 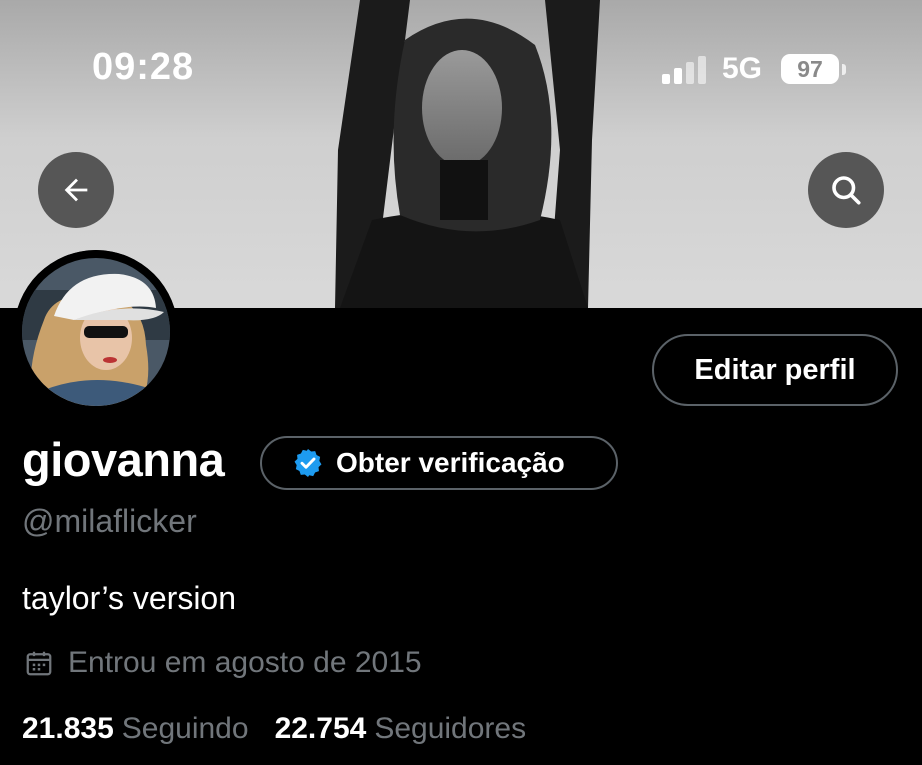 What do you see at coordinates (844, 69) in the screenshot?
I see `battery-tip` at bounding box center [844, 69].